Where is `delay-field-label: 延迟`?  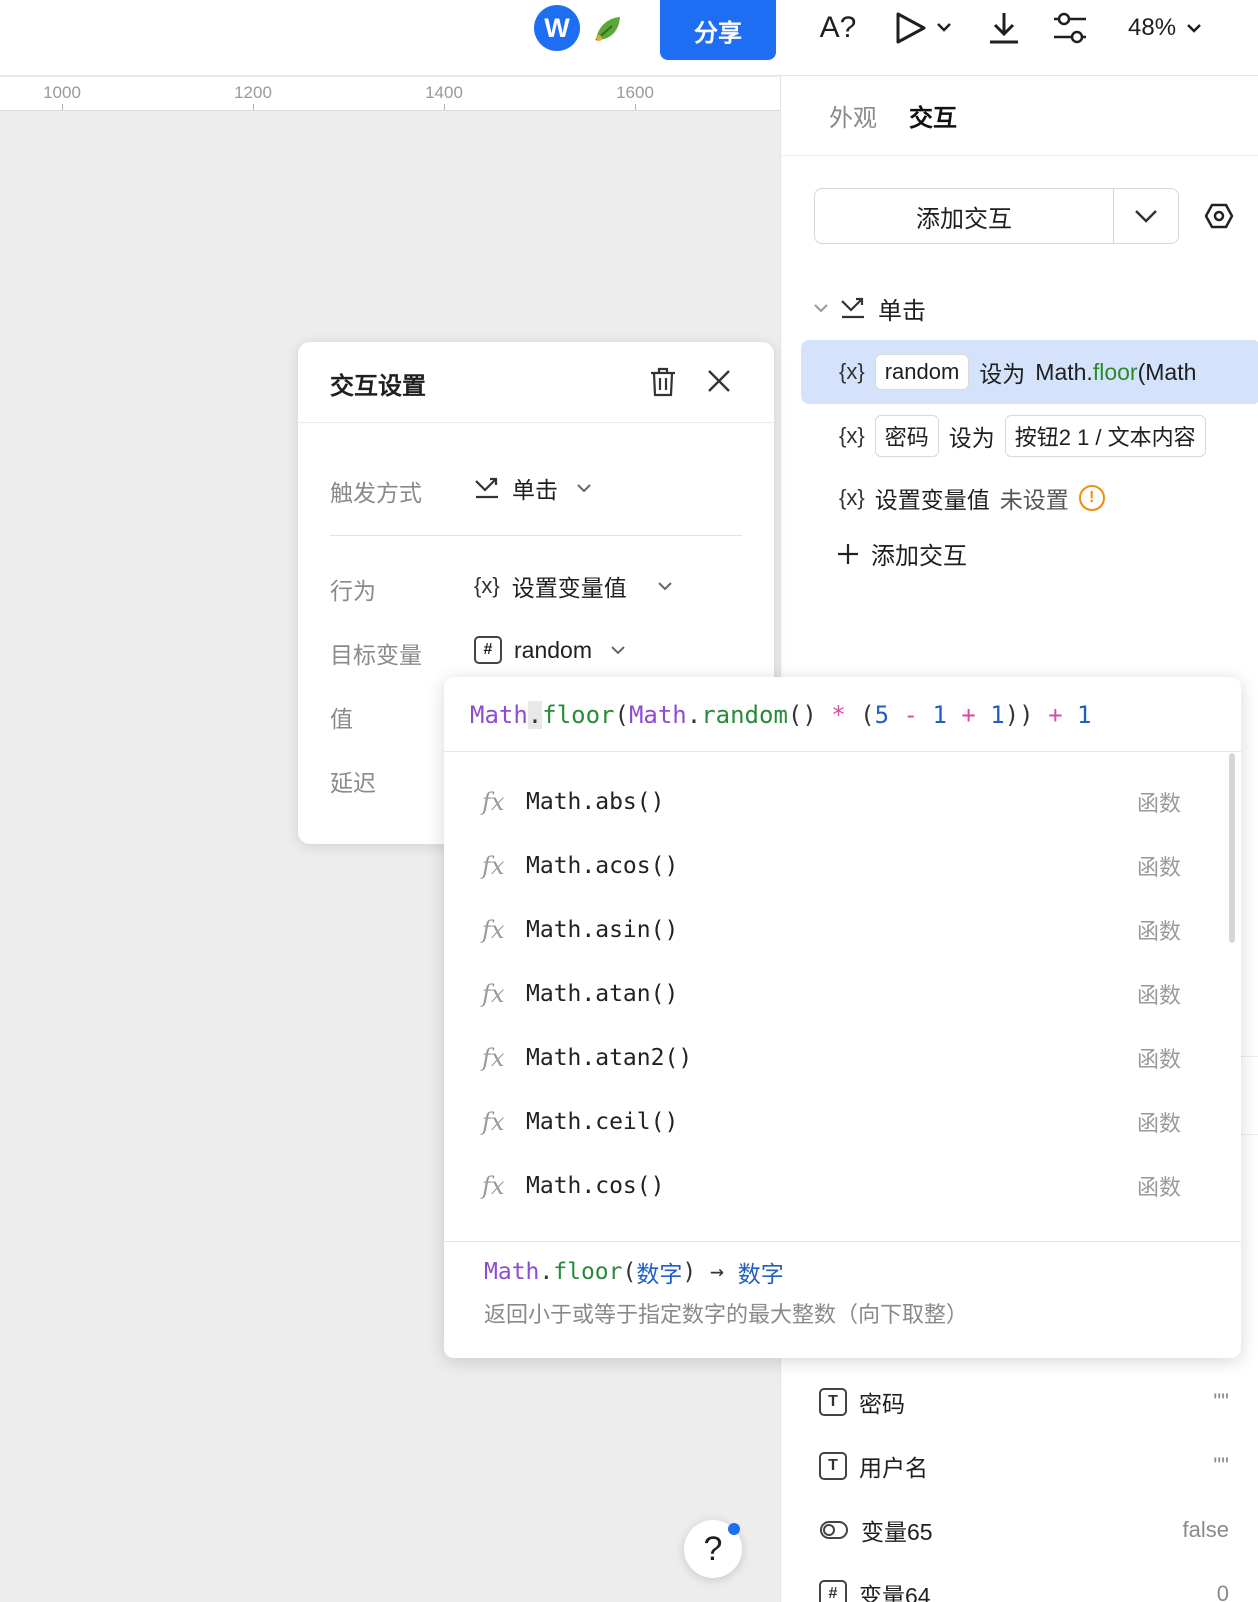
delay-field-label: 延迟 is located at coordinates (353, 783).